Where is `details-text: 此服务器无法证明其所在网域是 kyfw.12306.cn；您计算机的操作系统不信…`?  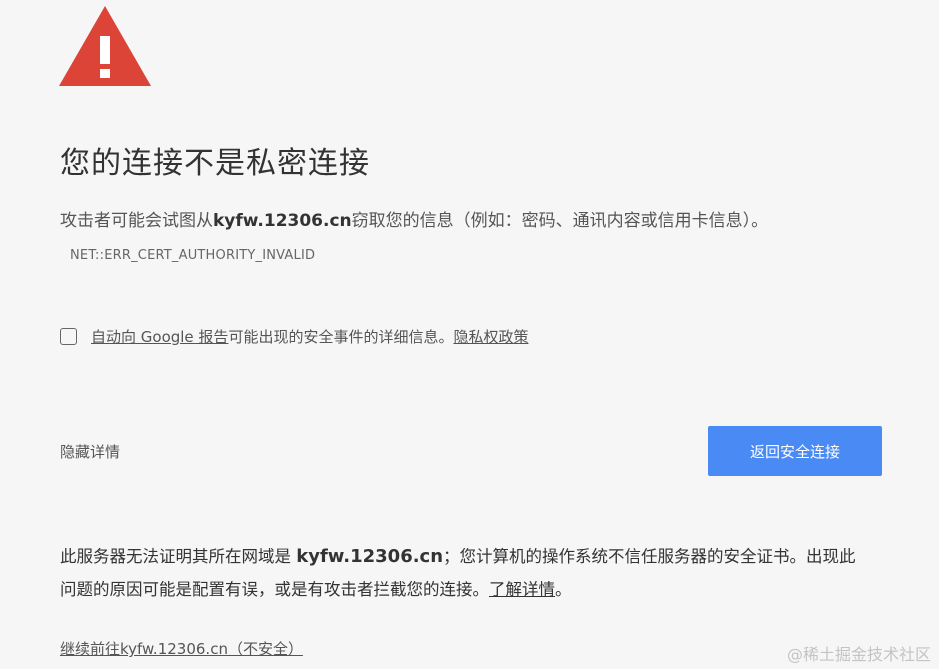
details-text: 此服务器无法证明其所在网域是 kyfw.12306.cn；您计算机的操作系统不信… is located at coordinates (460, 573).